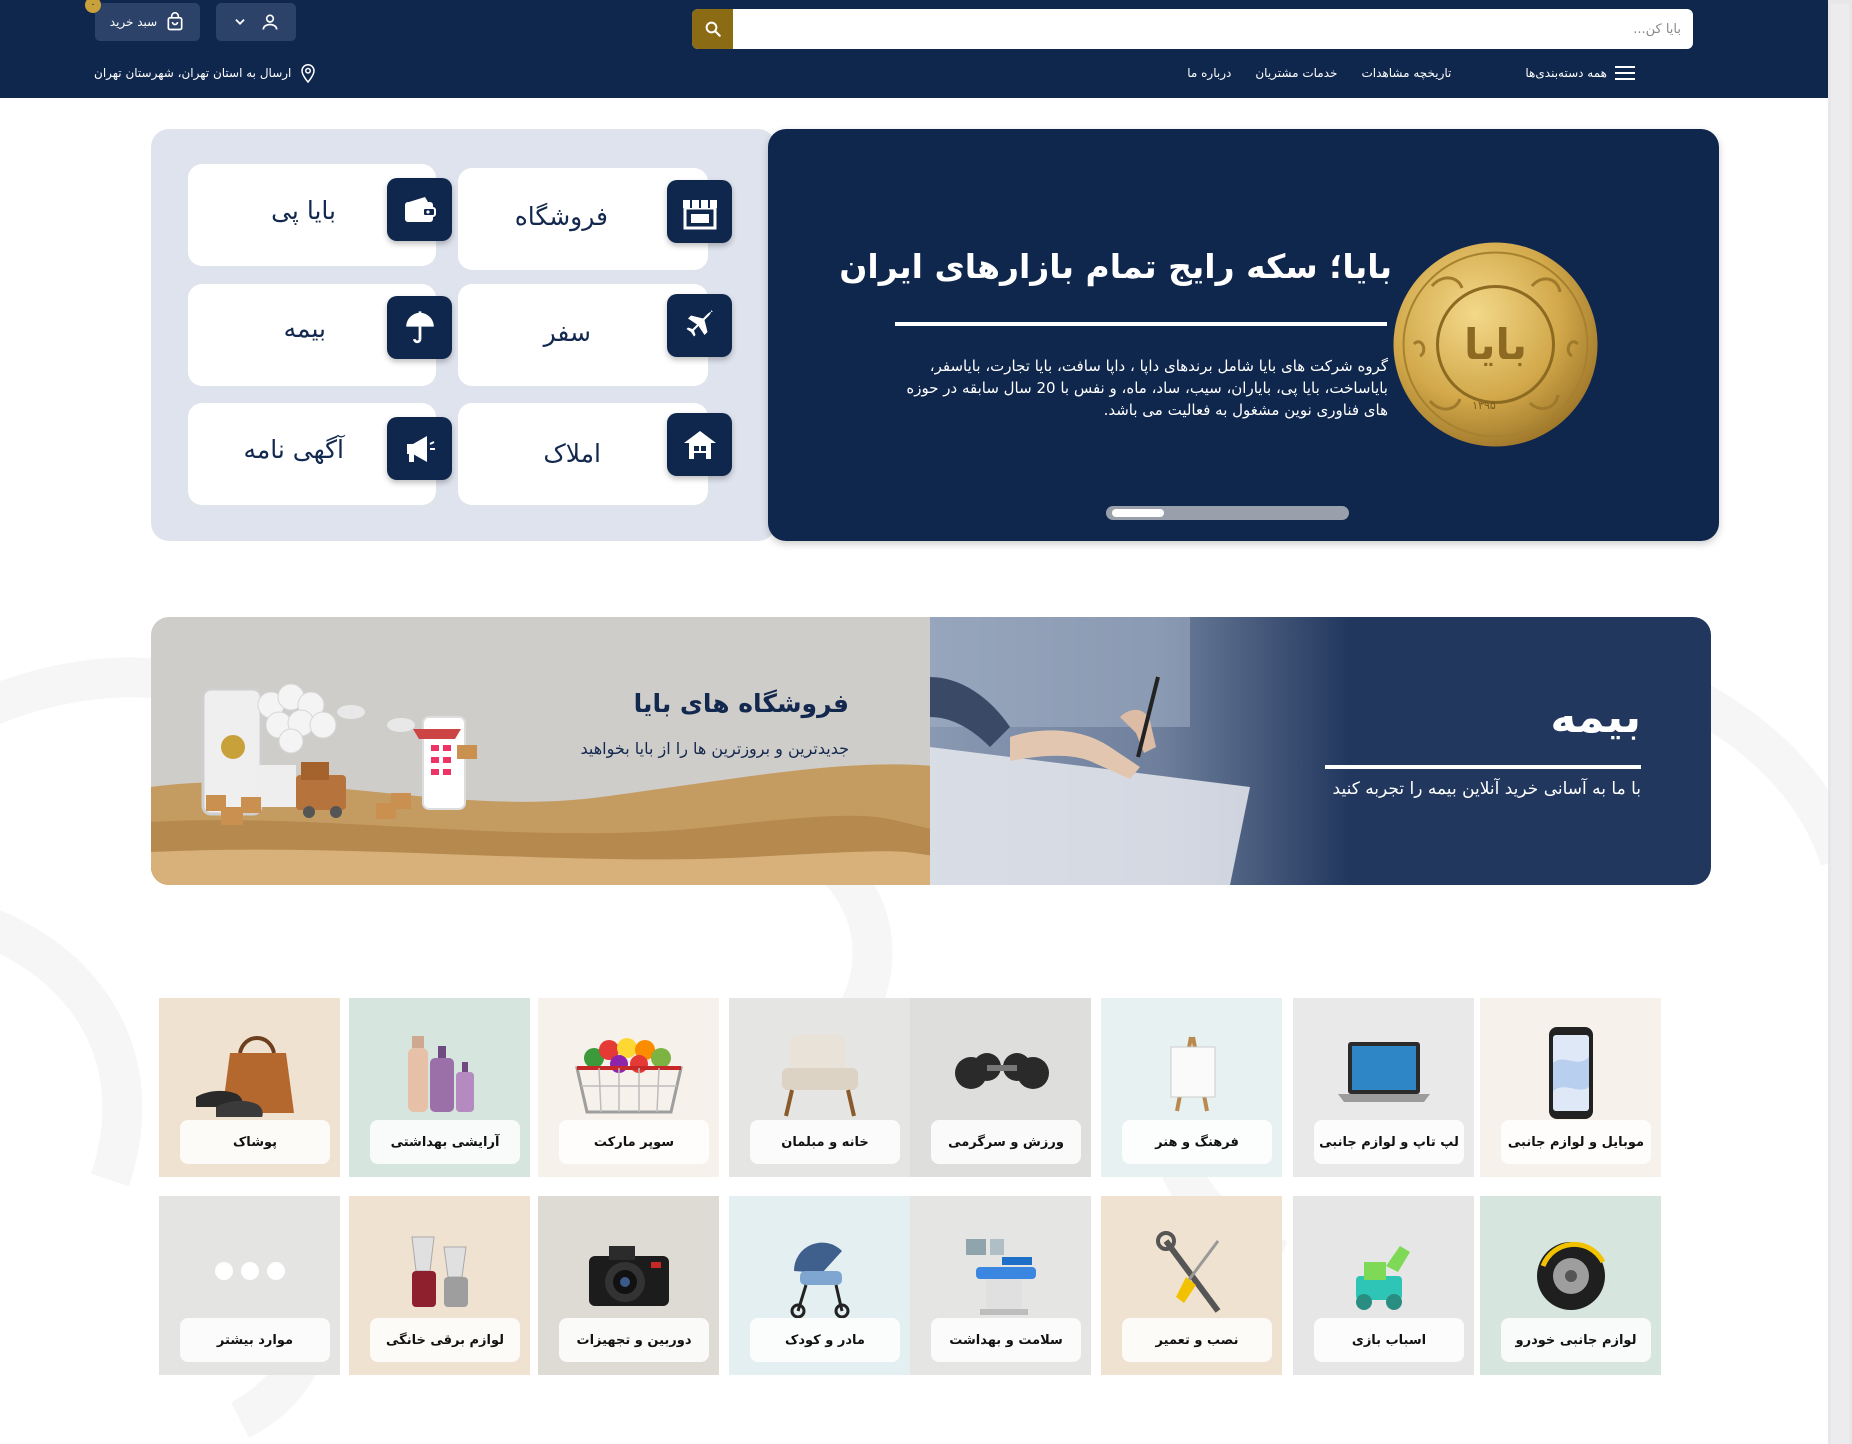  I want to click on nav-item-about: درباره ما, so click(1209, 73).